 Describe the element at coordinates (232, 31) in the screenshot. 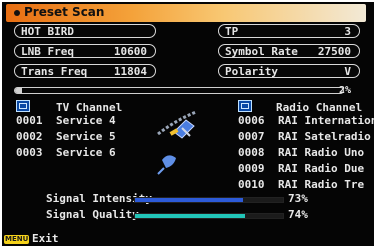

I see `tp-label: TP` at that location.